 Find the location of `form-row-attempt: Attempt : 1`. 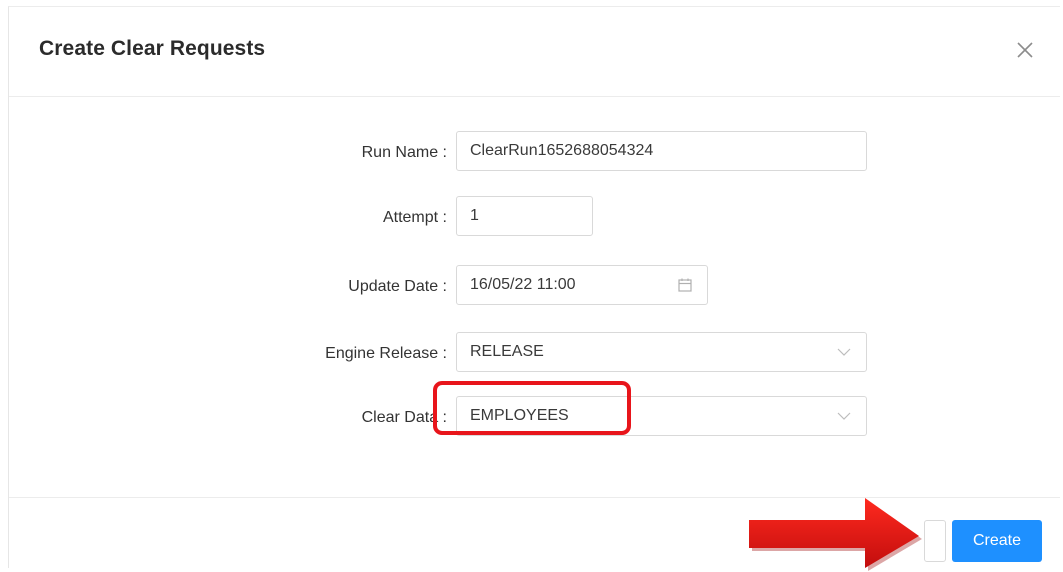

form-row-attempt: Attempt : 1 is located at coordinates (535, 218).